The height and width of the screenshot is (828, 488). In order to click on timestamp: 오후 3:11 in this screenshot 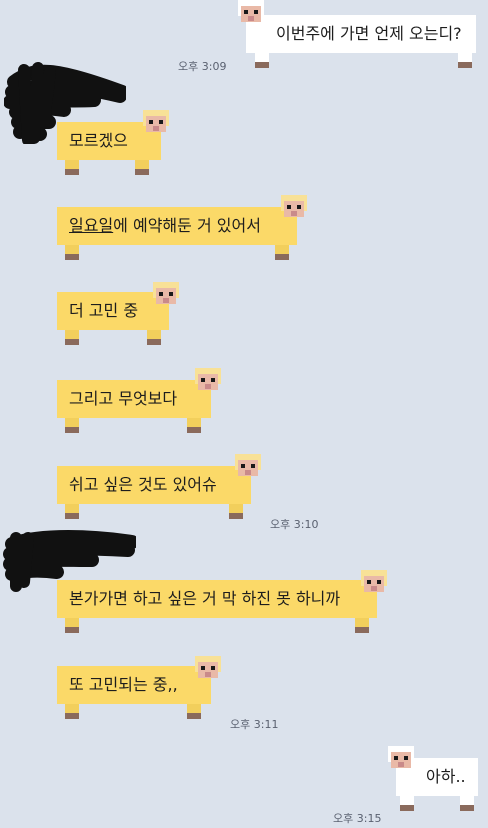, I will do `click(254, 724)`.